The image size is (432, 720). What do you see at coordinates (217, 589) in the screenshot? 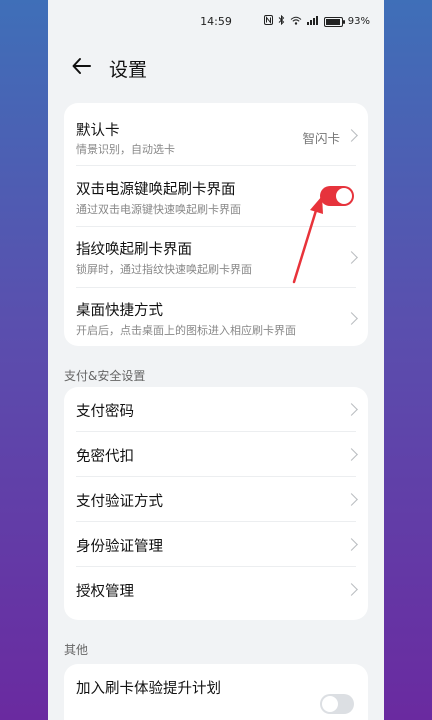
I see `authorization-row: 授权管理` at bounding box center [217, 589].